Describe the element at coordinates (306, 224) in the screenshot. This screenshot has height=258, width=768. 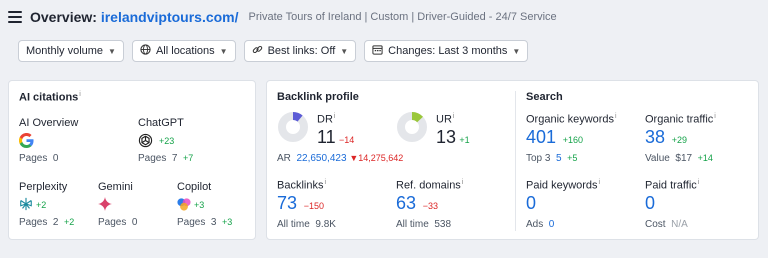
I see `backlinks-all-time: All time 9.8K` at that location.